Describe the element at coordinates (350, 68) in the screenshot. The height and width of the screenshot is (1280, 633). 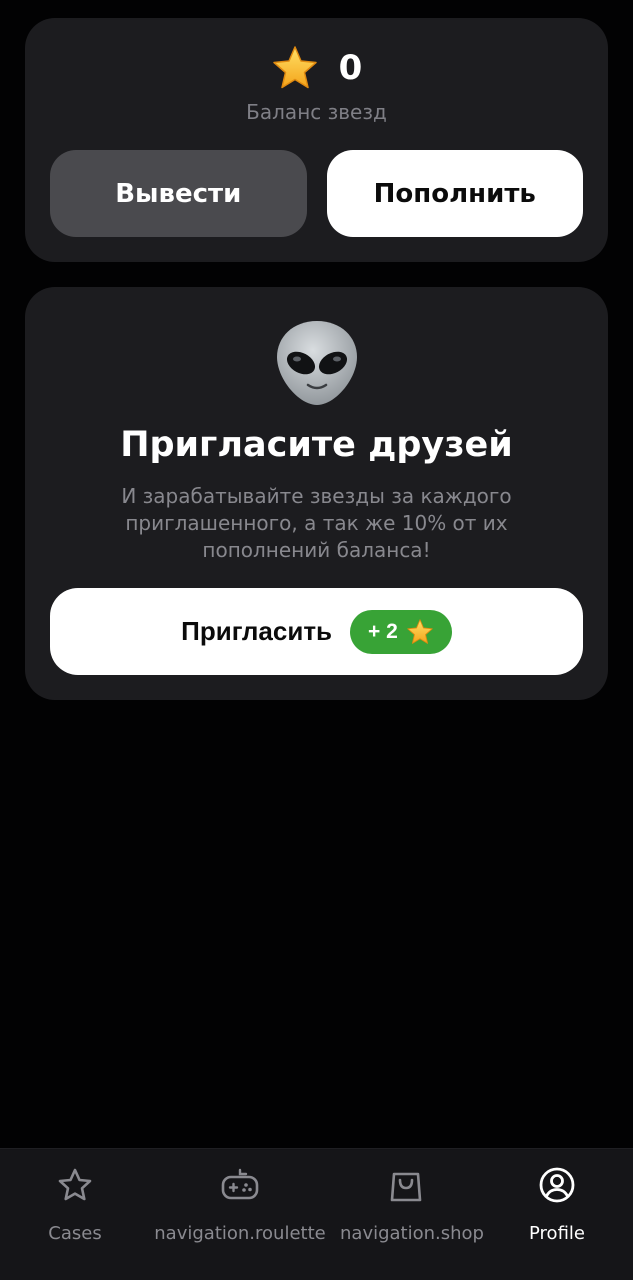
I see `balance-value: 0` at that location.